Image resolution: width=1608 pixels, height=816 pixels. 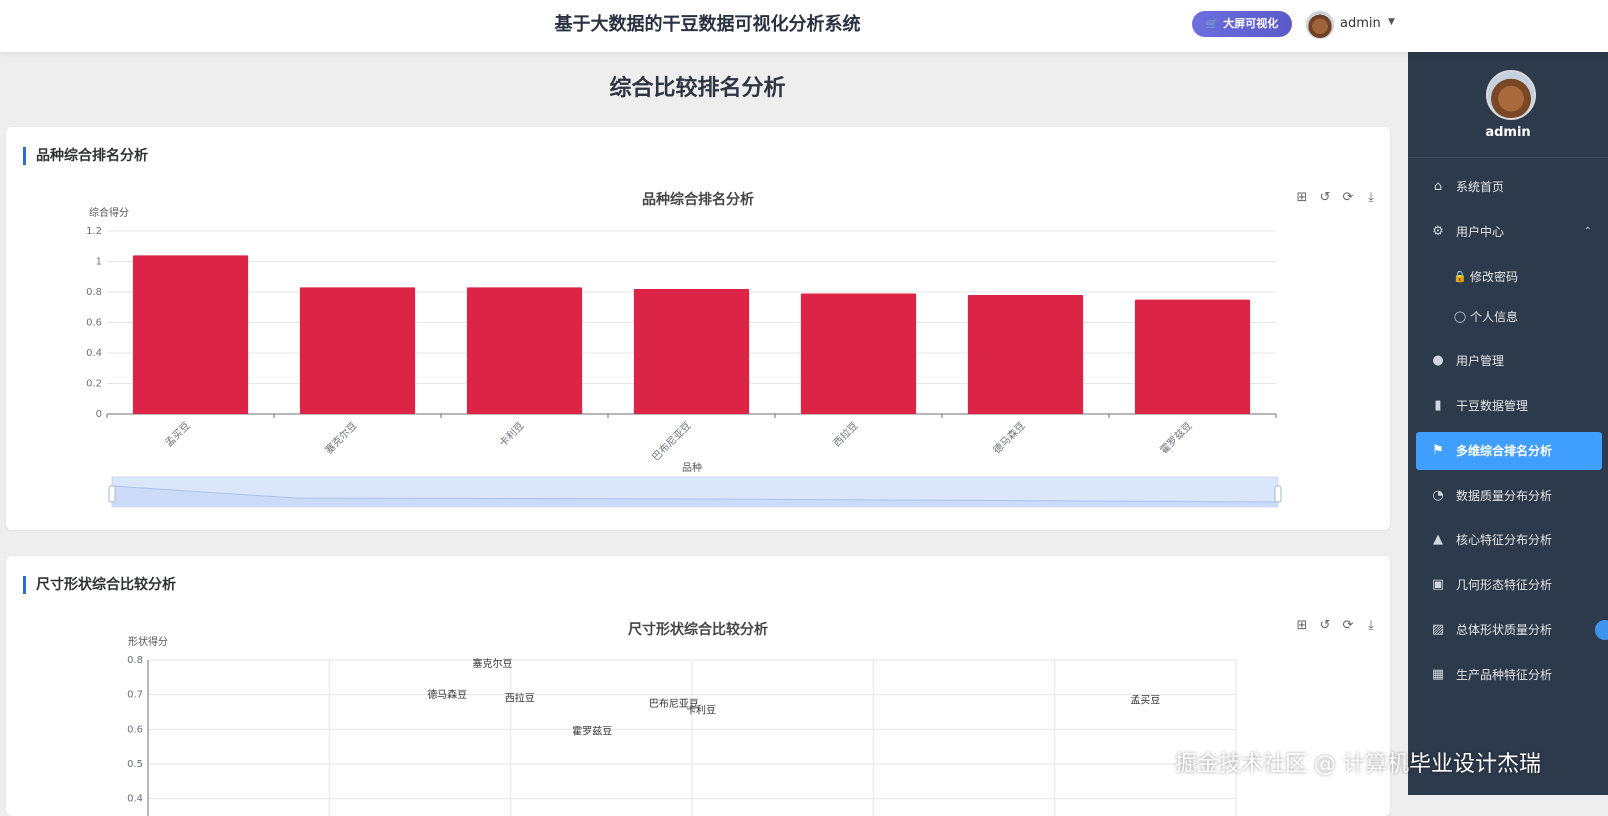 I want to click on flag-icon: ⚑, so click(x=1438, y=450).